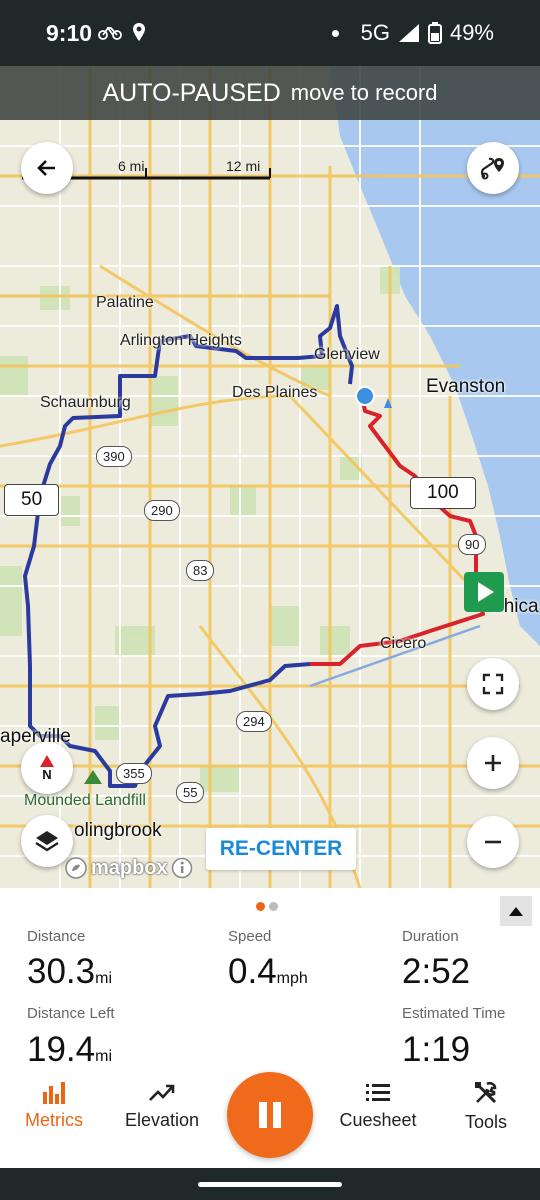 This screenshot has width=540, height=1200. Describe the element at coordinates (32, 500) in the screenshot. I see `mile-marker: 50` at that location.